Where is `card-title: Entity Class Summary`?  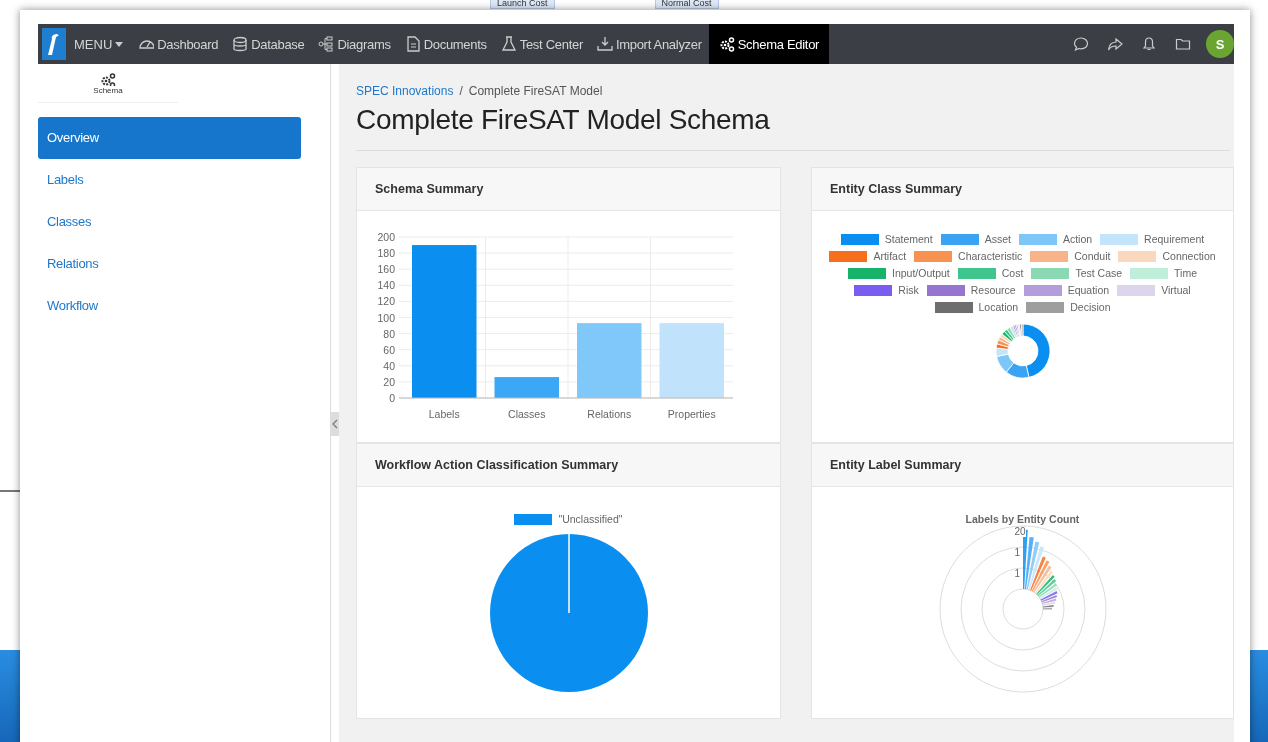
card-title: Entity Class Summary is located at coordinates (1022, 189).